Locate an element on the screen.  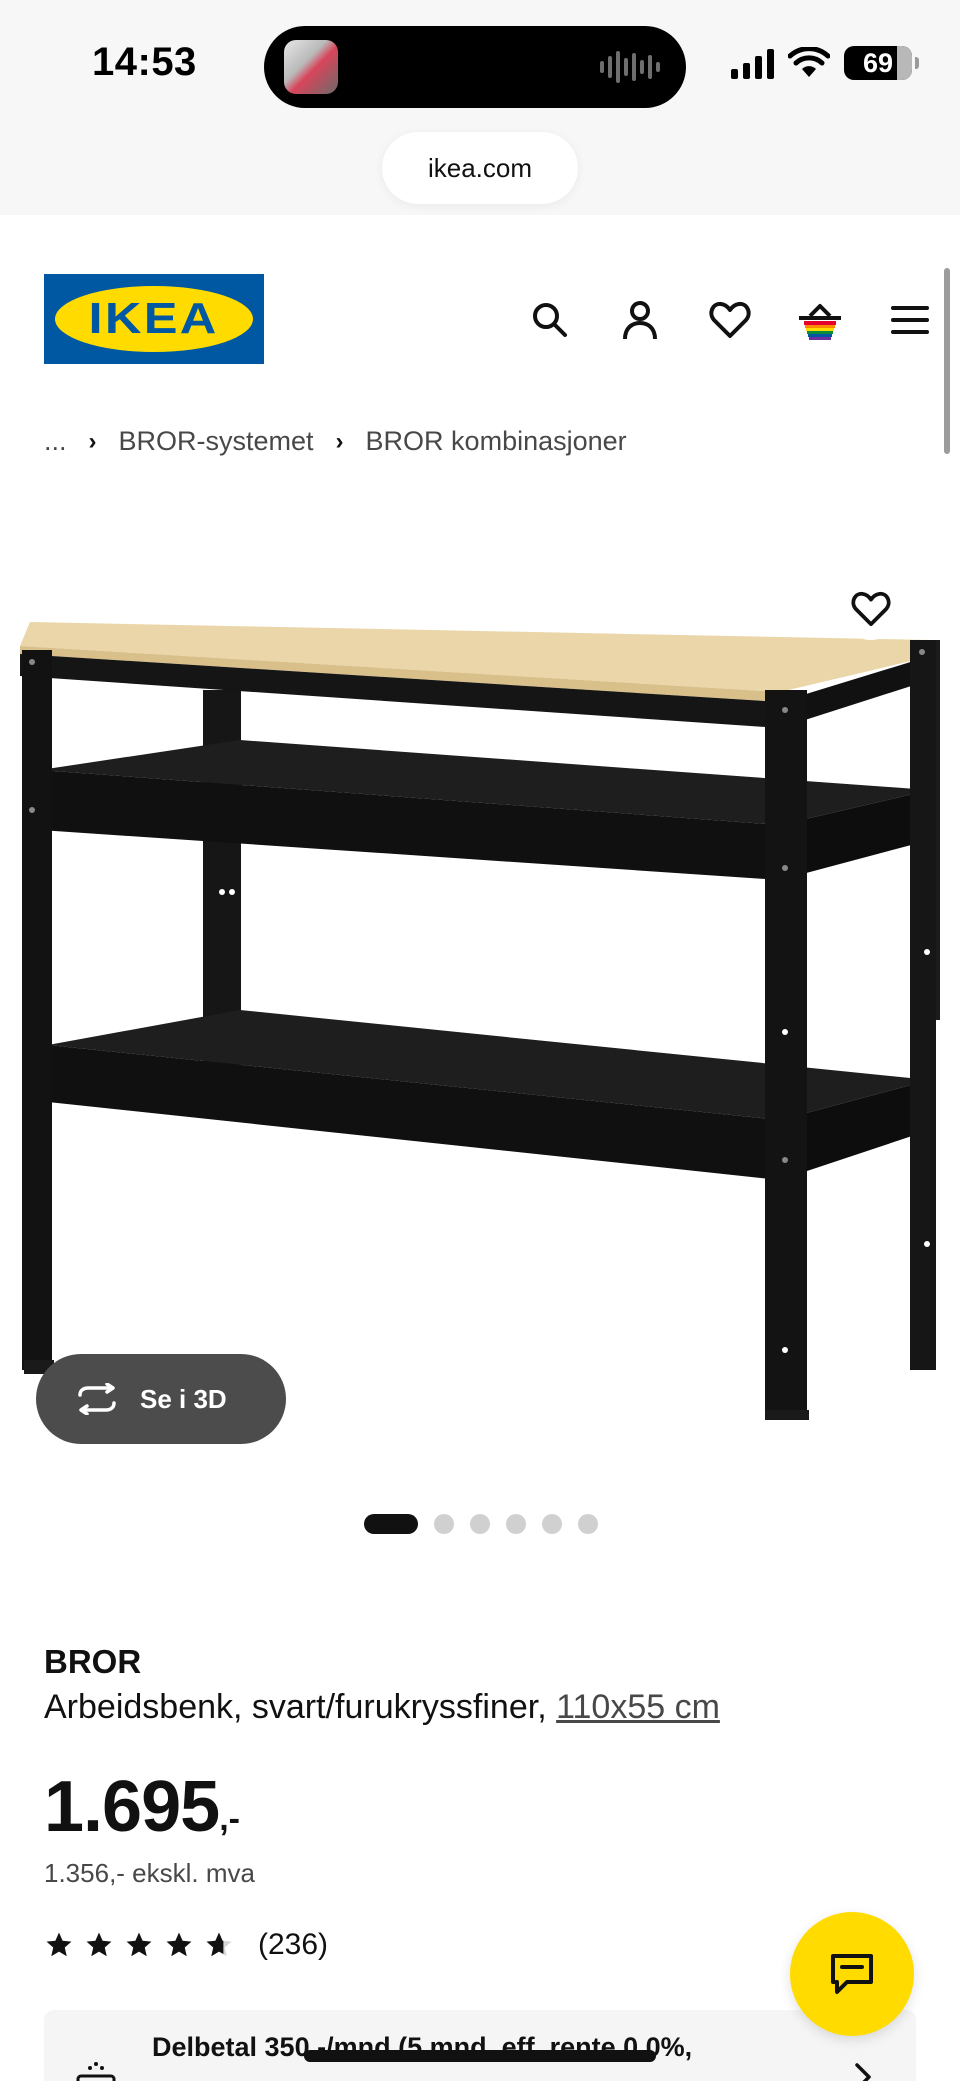
image-carousel-dots is located at coordinates (481, 1524).